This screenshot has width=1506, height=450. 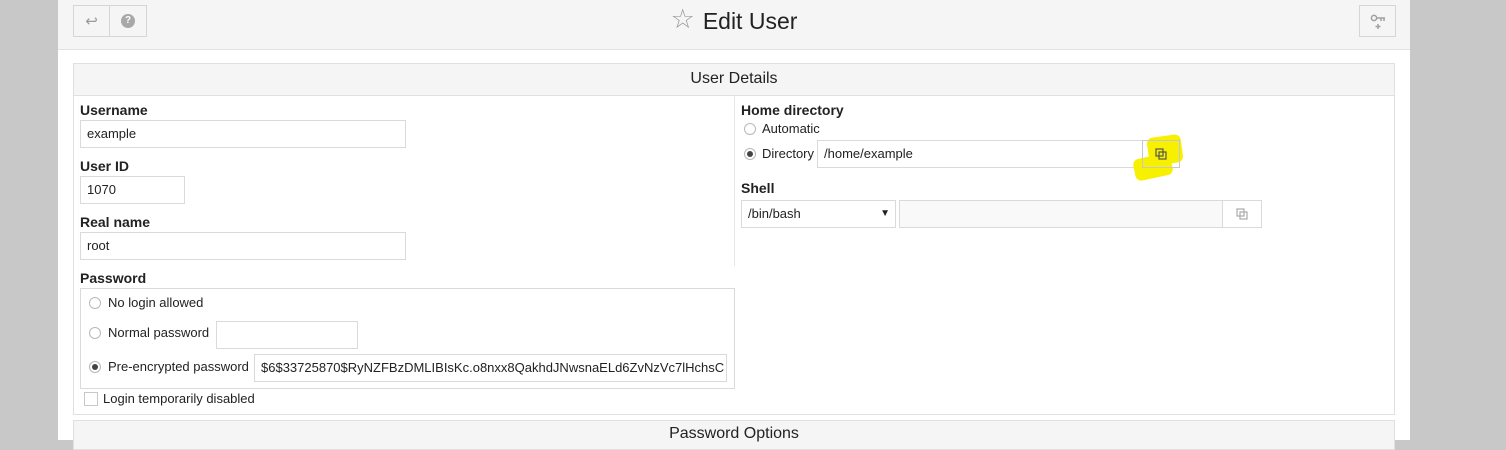 I want to click on column-divider, so click(x=734, y=181).